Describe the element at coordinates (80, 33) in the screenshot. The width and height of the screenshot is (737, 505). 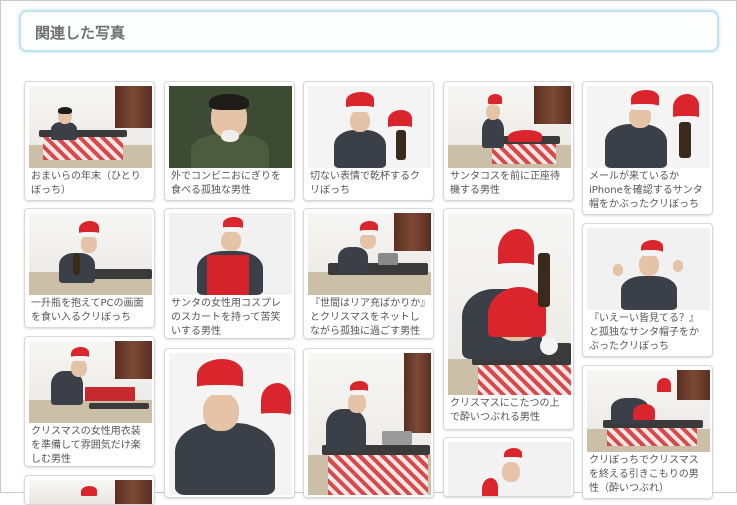
I see `section-title: 関連した写真` at that location.